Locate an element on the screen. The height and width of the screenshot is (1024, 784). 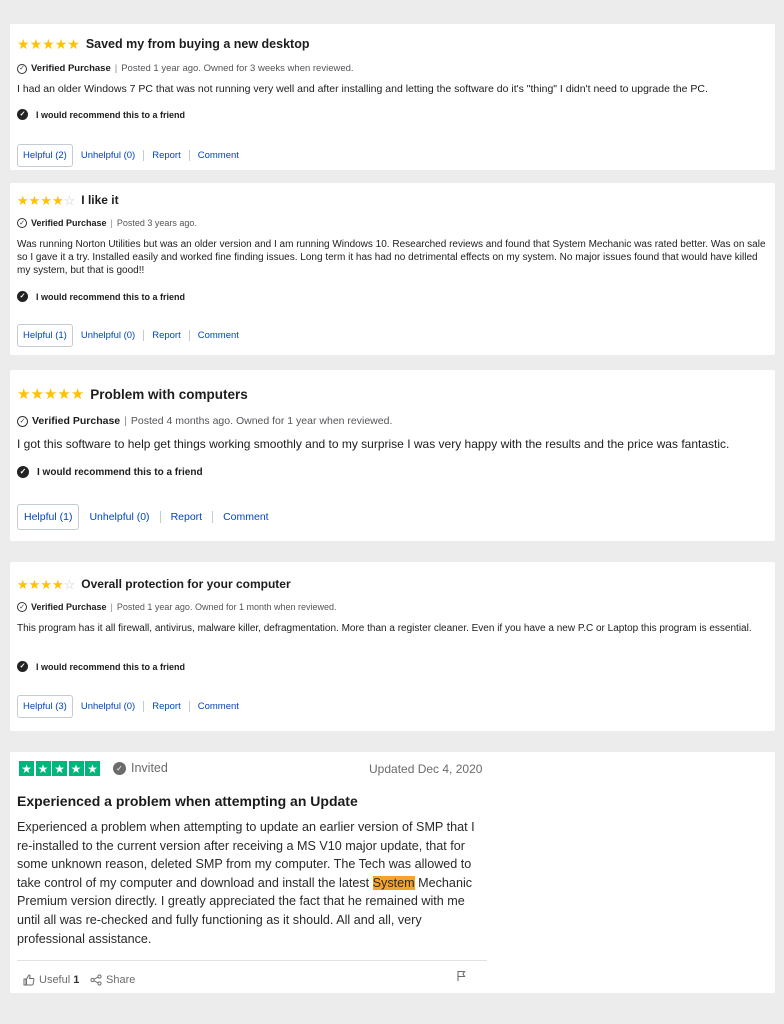
invited-badge: ✓ Invited is located at coordinates (140, 768).